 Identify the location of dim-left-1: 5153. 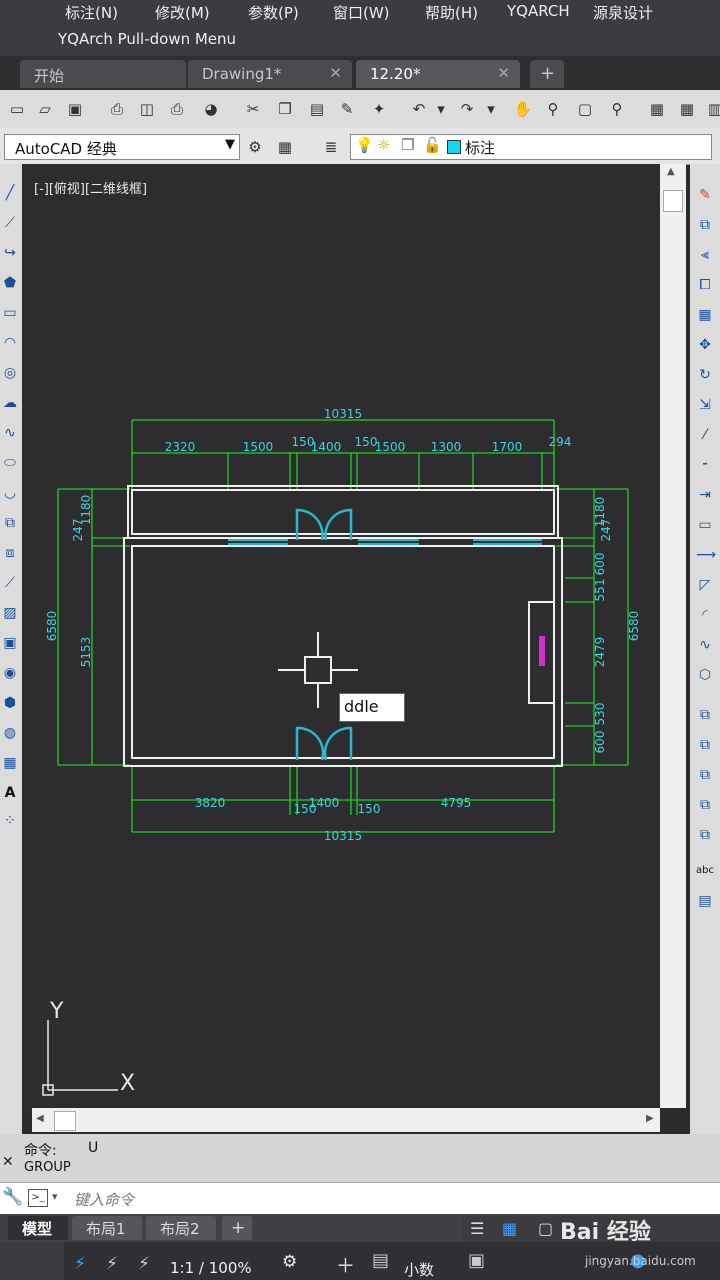
(86, 652).